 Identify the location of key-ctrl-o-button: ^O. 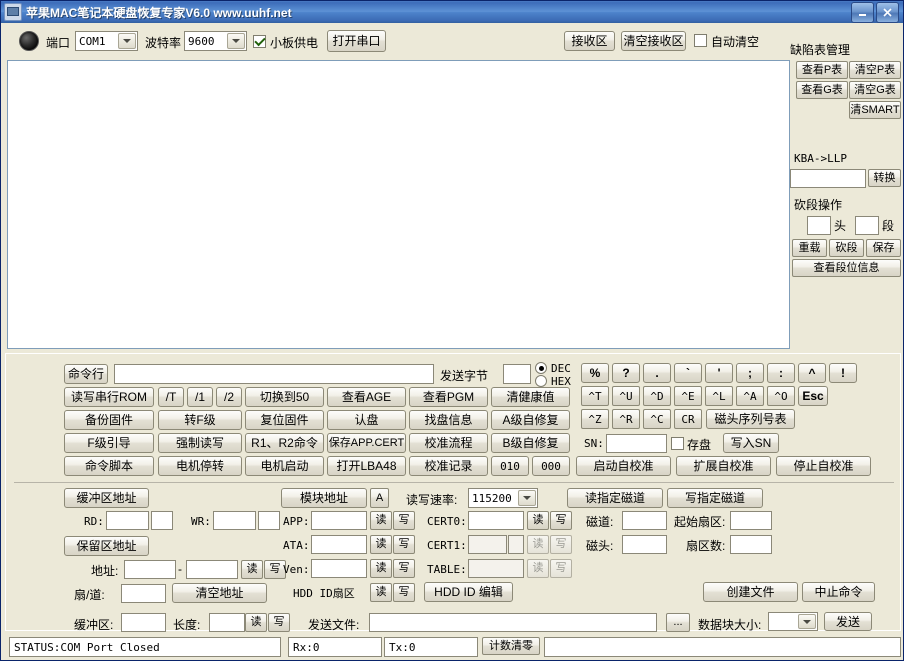
(781, 396).